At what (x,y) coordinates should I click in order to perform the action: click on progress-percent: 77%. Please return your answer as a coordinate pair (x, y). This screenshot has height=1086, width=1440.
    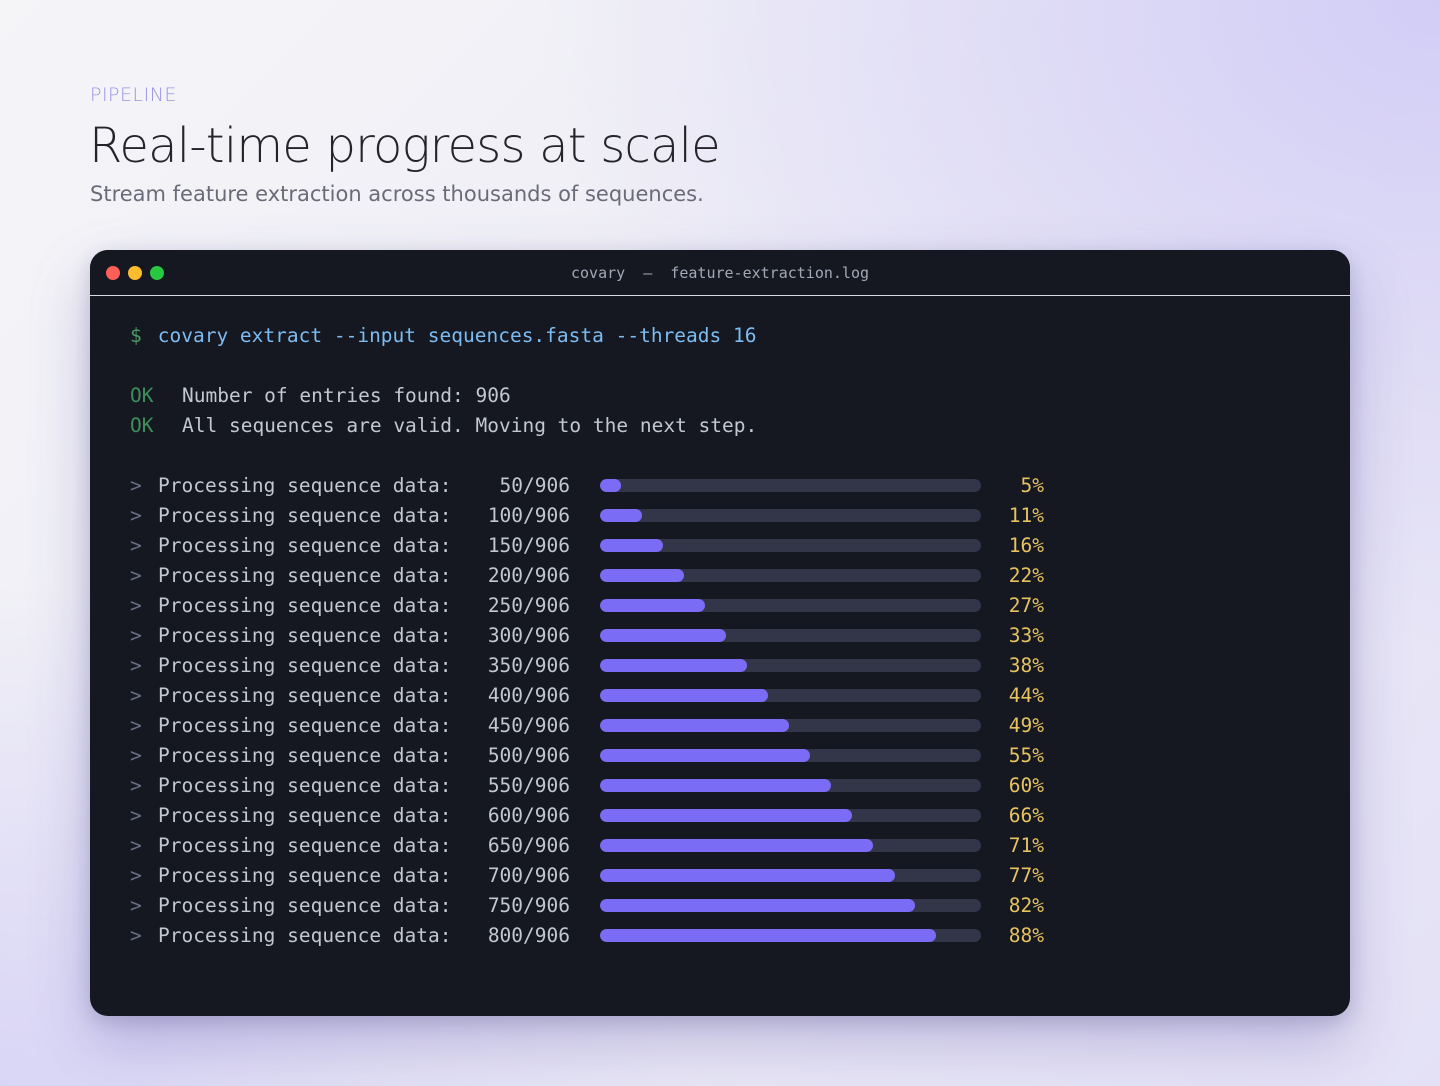
    Looking at the image, I should click on (1026, 875).